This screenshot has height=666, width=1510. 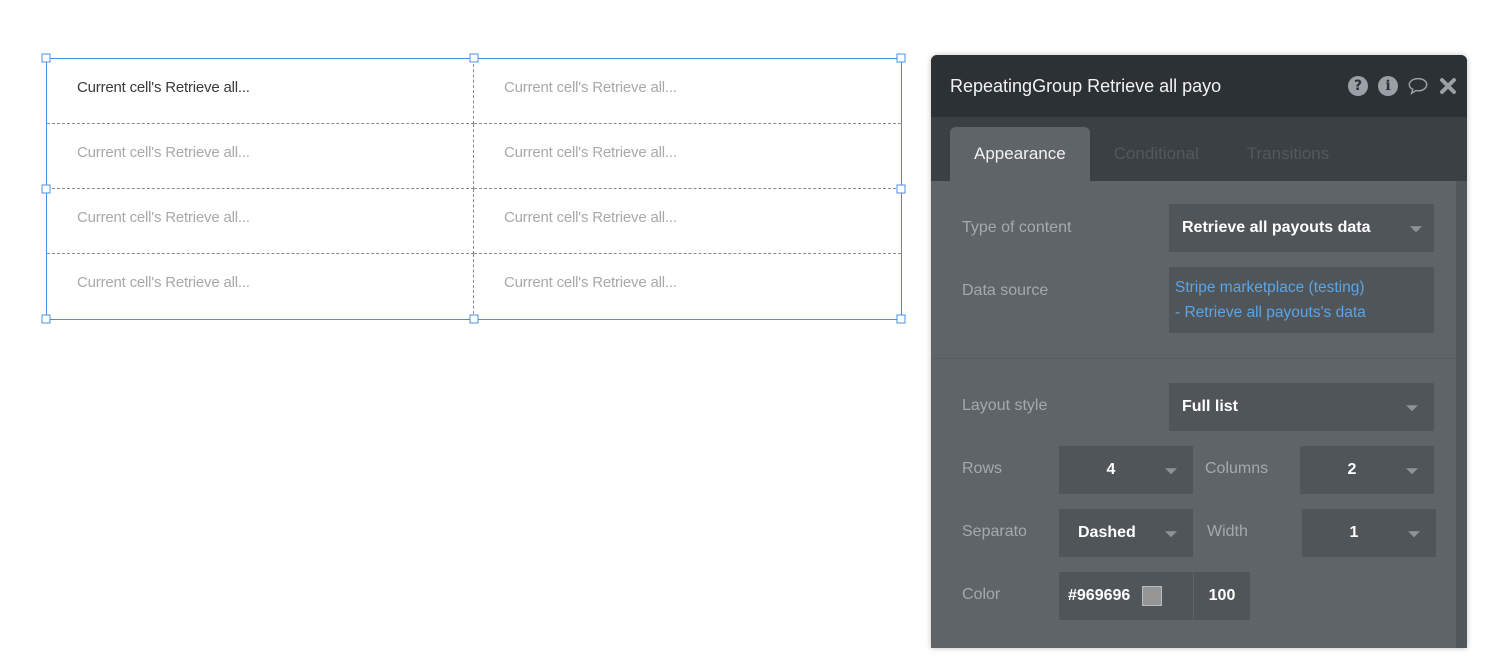 What do you see at coordinates (1288, 154) in the screenshot?
I see `tab-transitions: Transitions` at bounding box center [1288, 154].